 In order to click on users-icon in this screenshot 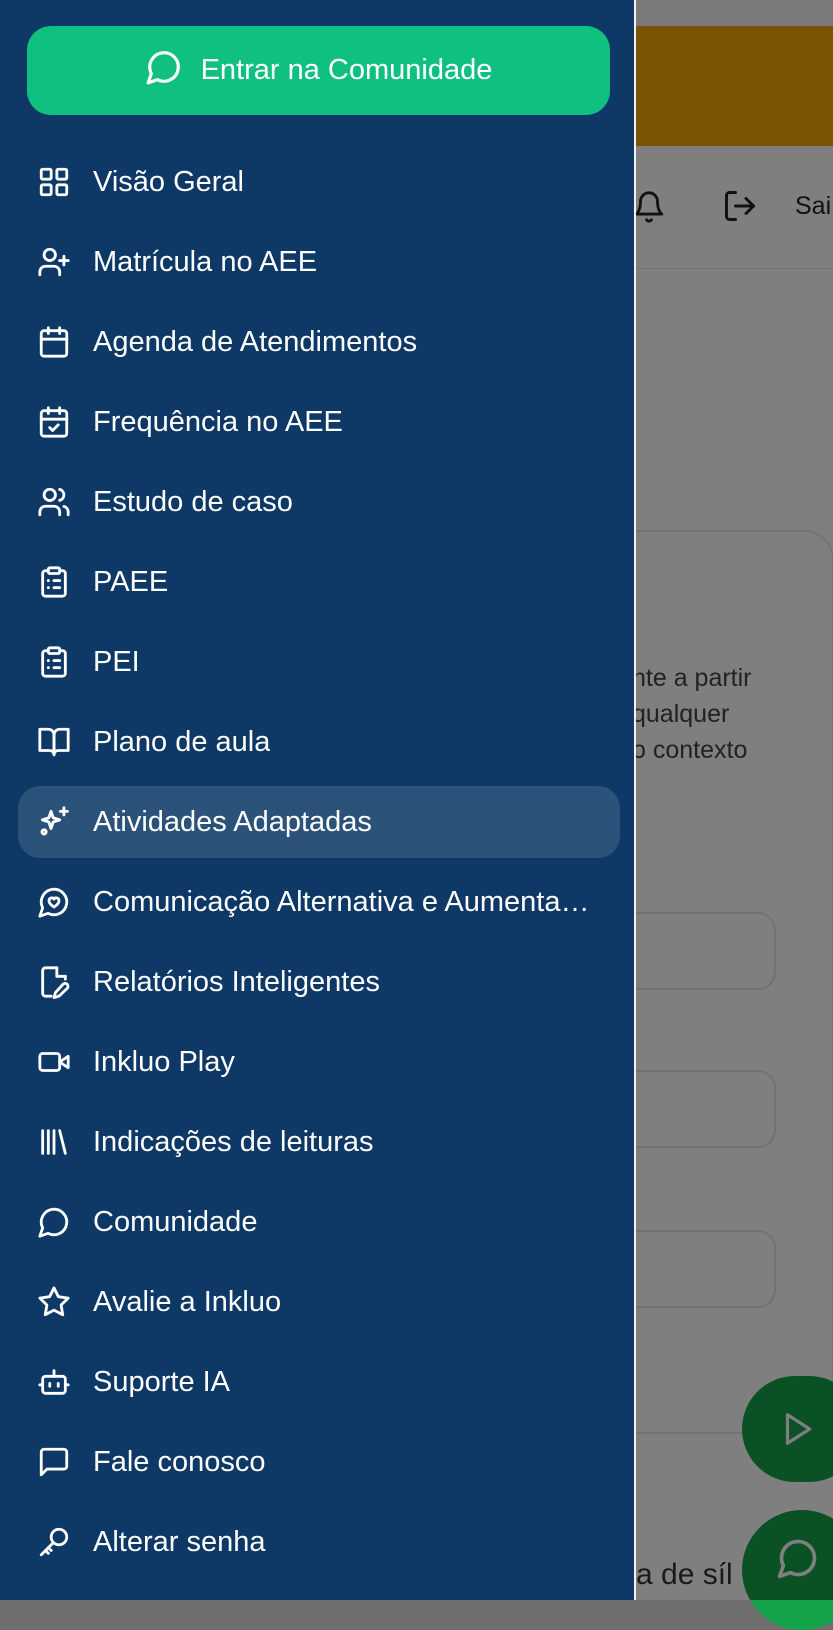, I will do `click(54, 502)`.